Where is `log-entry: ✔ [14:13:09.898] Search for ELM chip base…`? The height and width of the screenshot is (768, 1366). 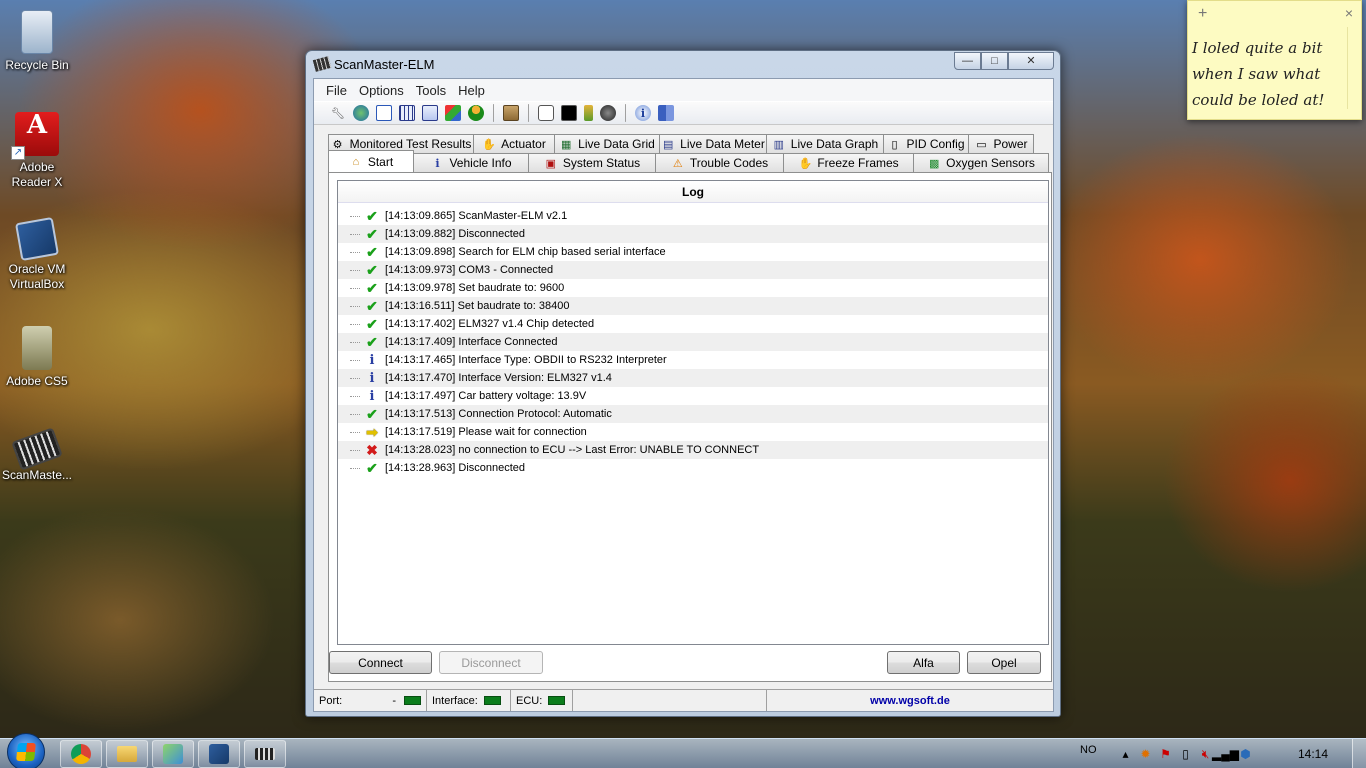
log-entry: ✔ [14:13:09.898] Search for ELM chip base… is located at coordinates (693, 252).